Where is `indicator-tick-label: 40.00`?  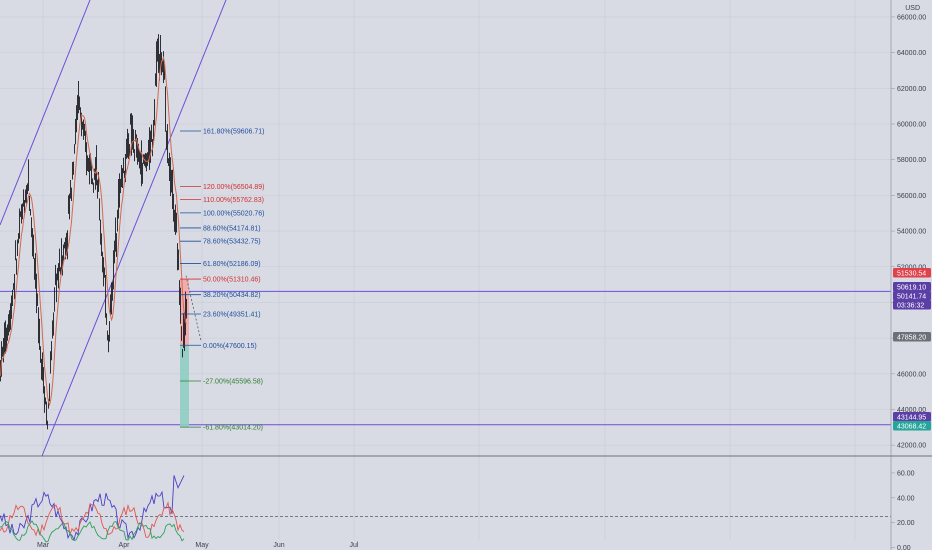 indicator-tick-label: 40.00 is located at coordinates (906, 498).